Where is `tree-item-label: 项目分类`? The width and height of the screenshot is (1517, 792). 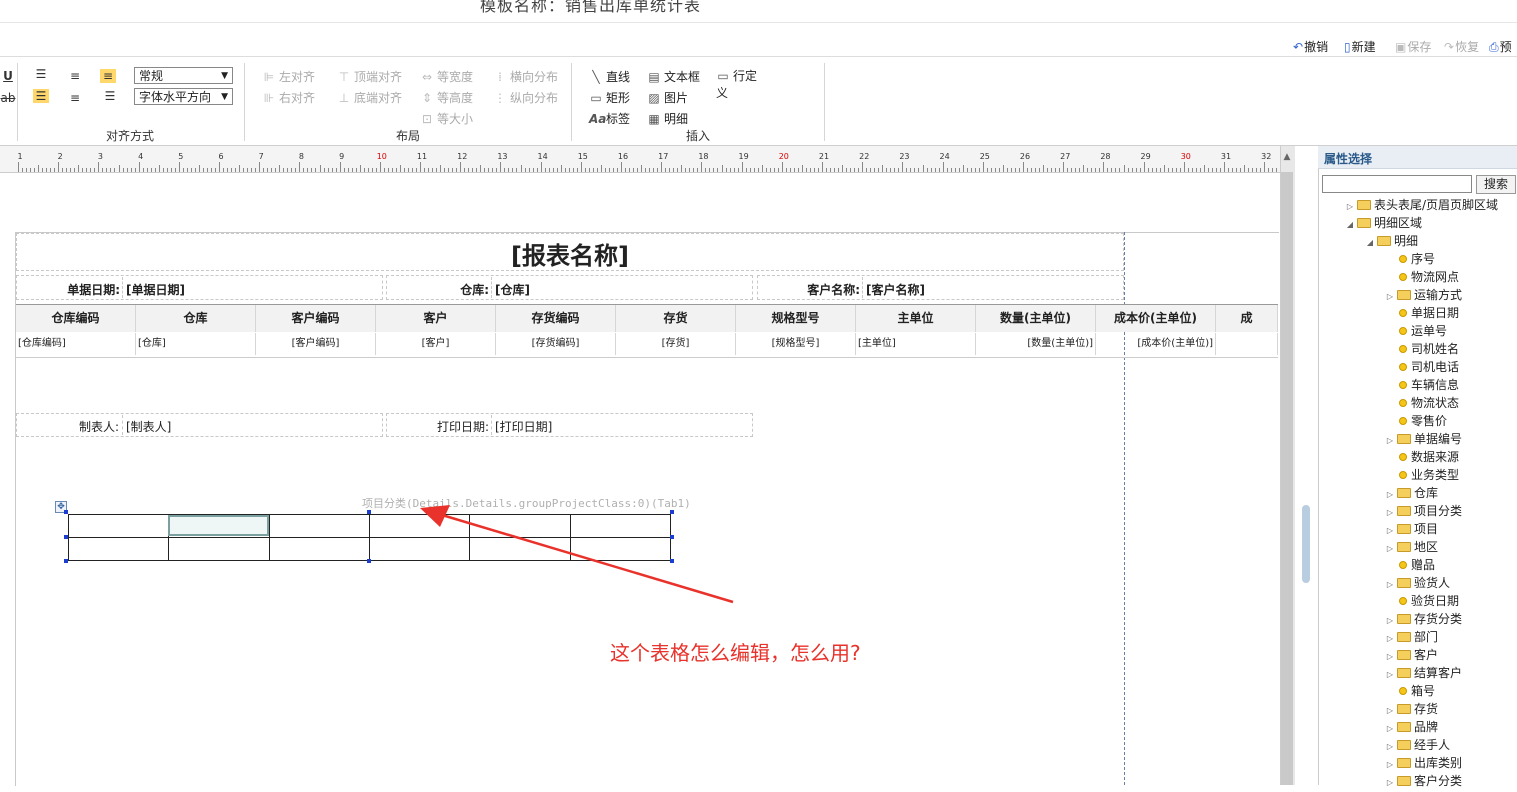
tree-item-label: 项目分类 is located at coordinates (1438, 511).